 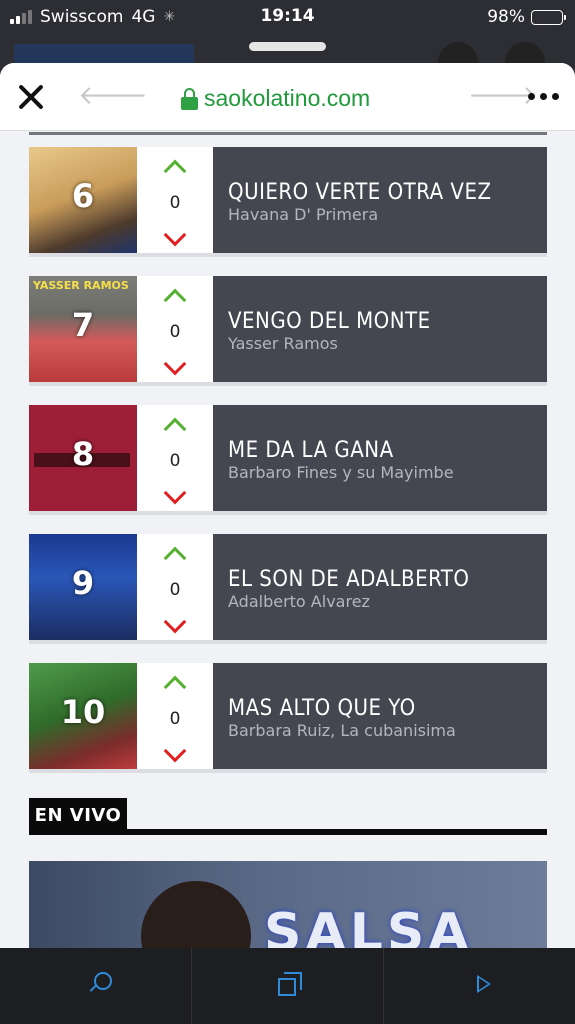 What do you see at coordinates (287, 46) in the screenshot?
I see `sheet-grabber` at bounding box center [287, 46].